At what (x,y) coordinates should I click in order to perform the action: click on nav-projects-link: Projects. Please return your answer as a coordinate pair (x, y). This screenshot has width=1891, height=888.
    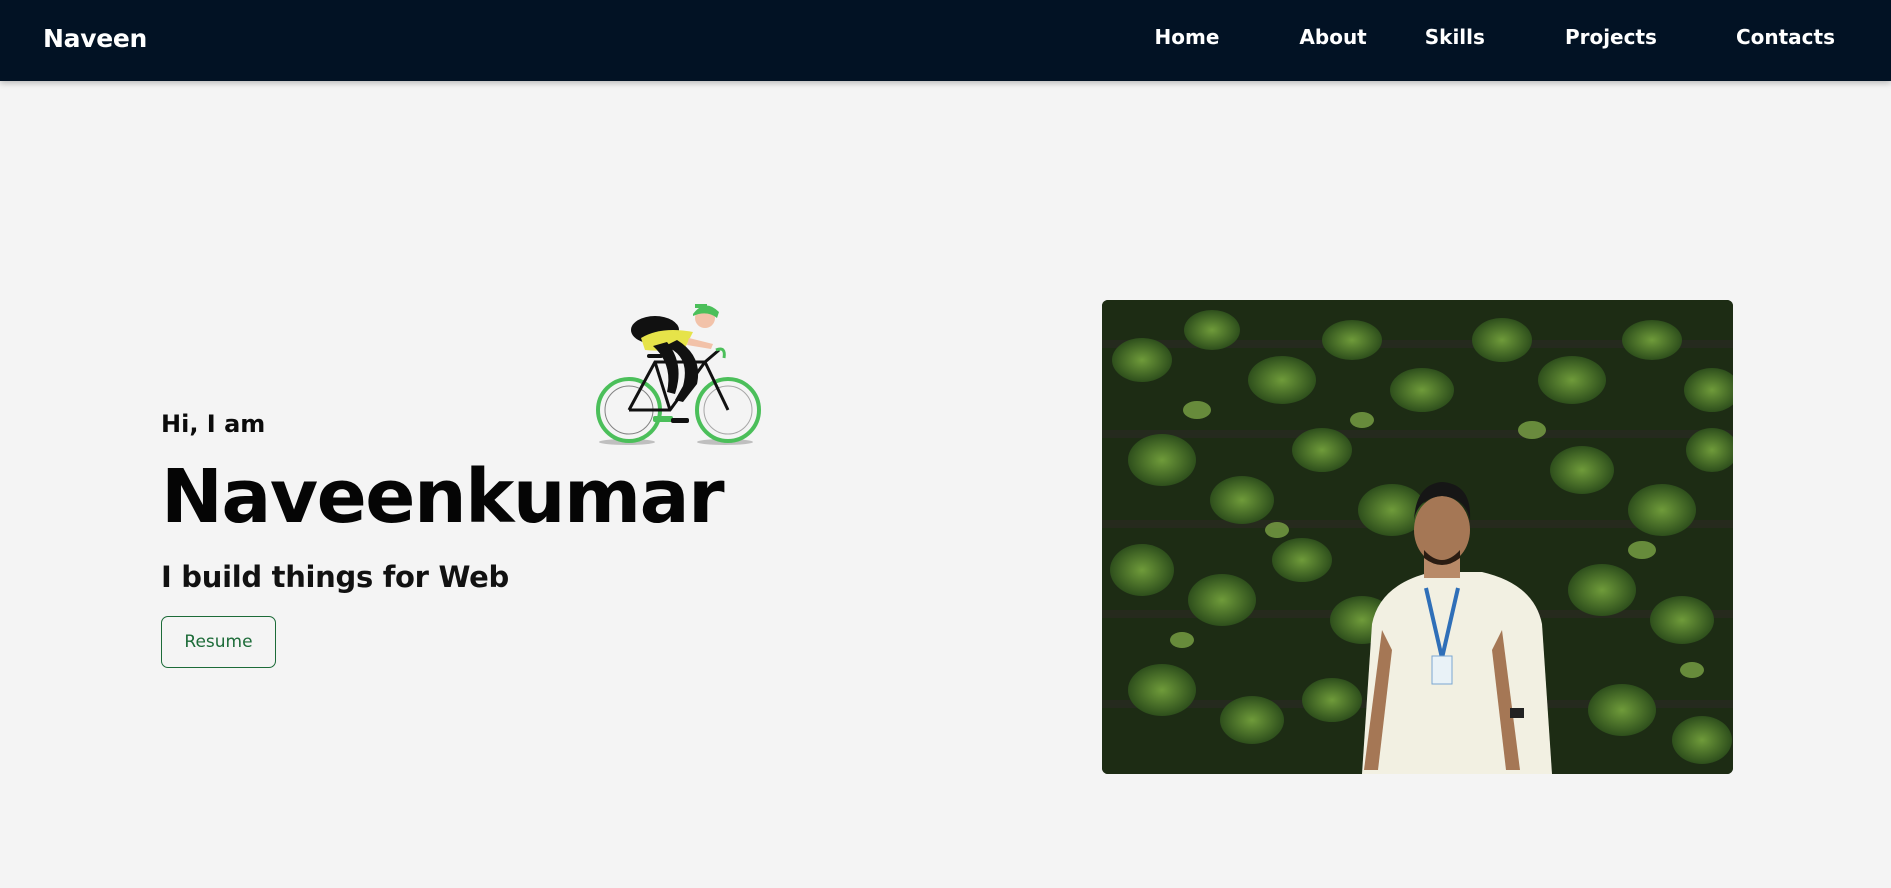
    Looking at the image, I should click on (1611, 37).